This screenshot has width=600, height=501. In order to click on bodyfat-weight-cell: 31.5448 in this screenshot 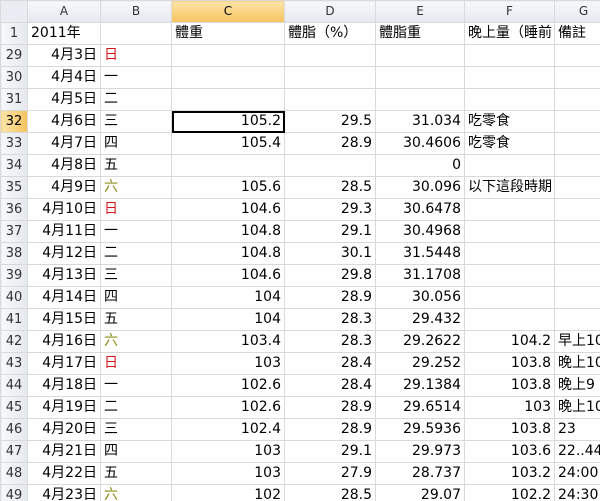, I will do `click(420, 253)`.